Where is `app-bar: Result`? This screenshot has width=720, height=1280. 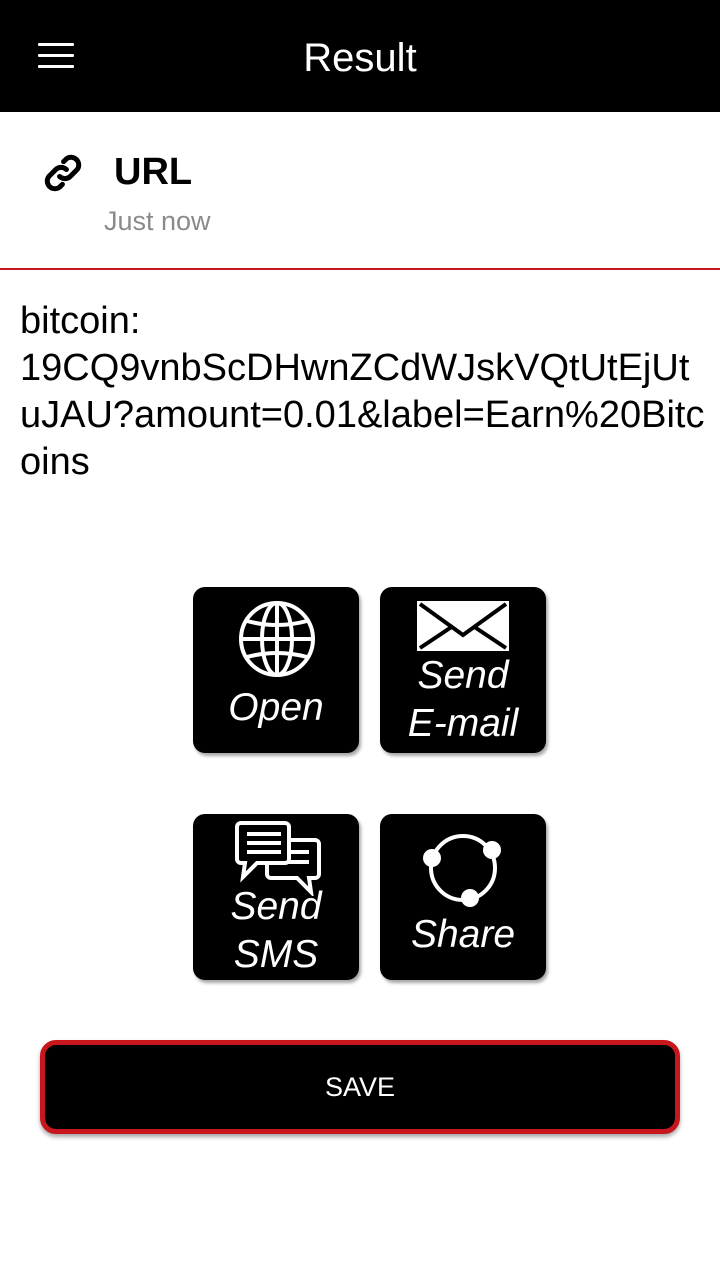
app-bar: Result is located at coordinates (360, 56).